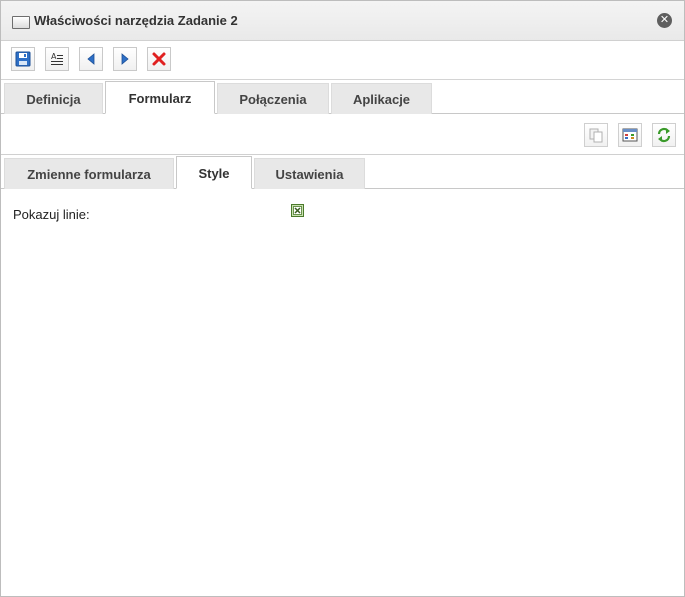 Image resolution: width=685 pixels, height=597 pixels. What do you see at coordinates (136, 20) in the screenshot?
I see `dialog-title: Właściwości narzędzia Zadanie 2` at bounding box center [136, 20].